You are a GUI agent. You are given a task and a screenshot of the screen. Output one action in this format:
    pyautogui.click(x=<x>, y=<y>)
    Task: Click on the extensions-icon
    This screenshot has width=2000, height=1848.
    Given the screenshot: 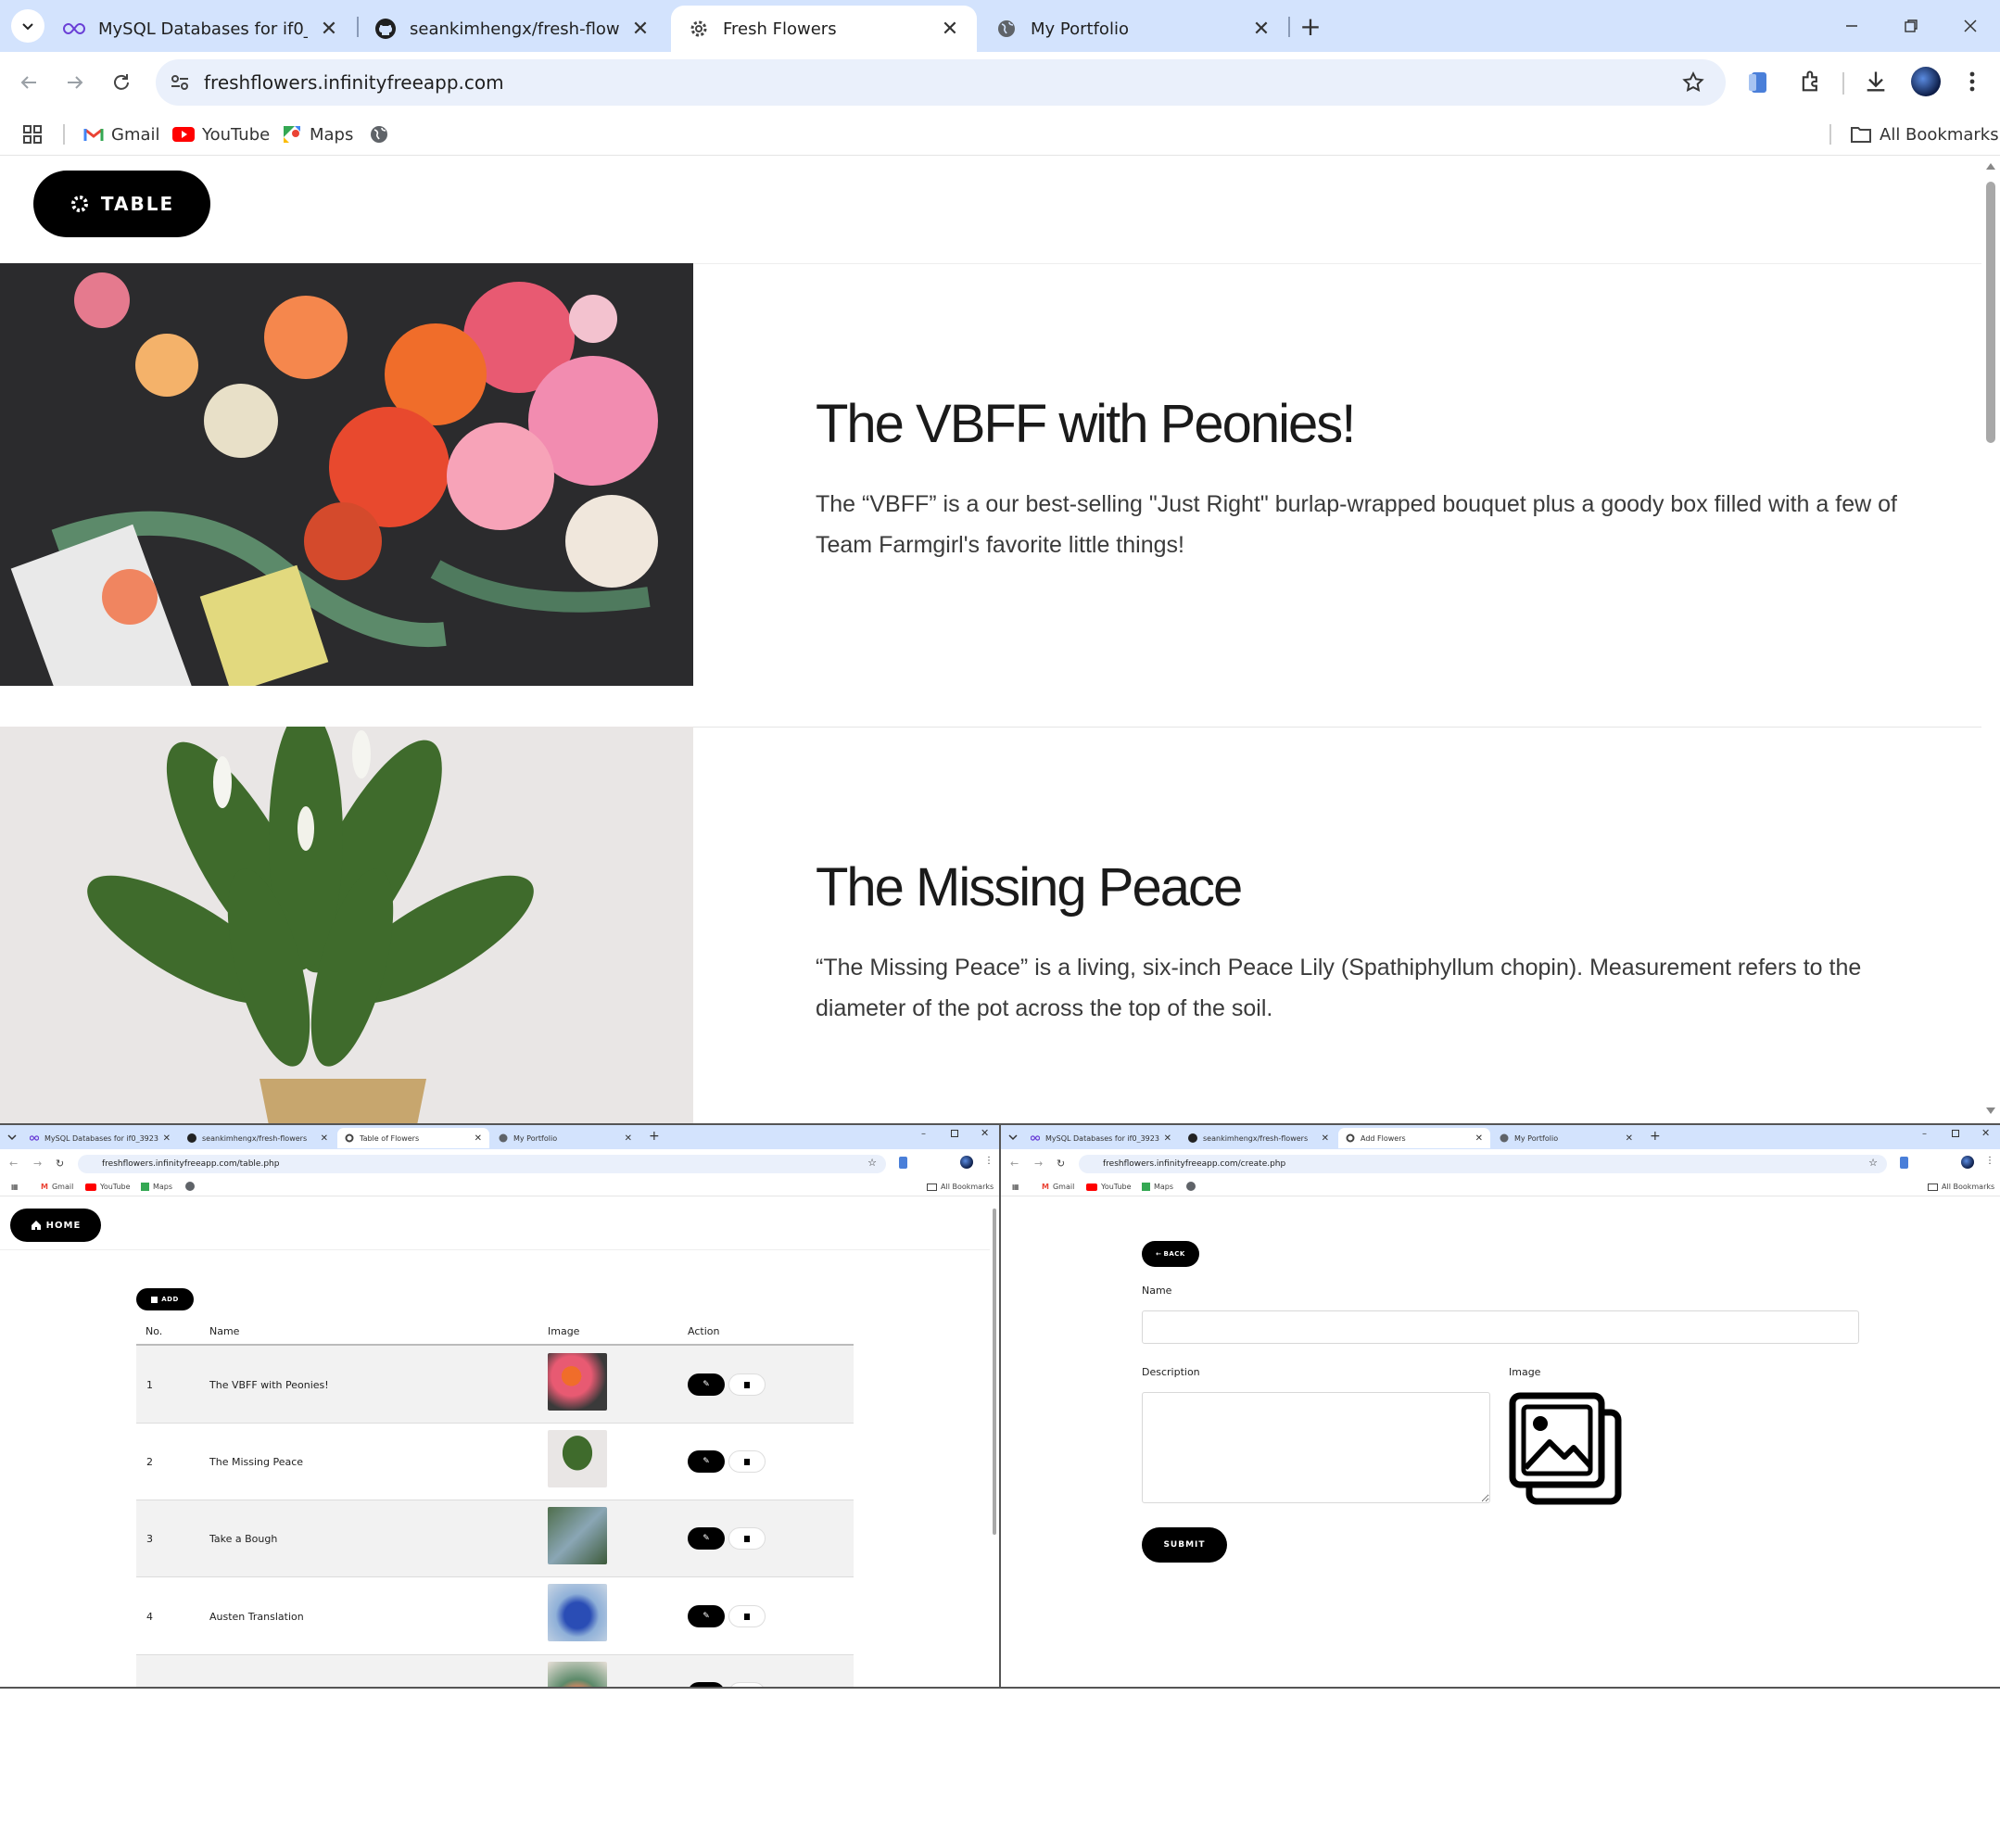 What is the action you would take?
    pyautogui.click(x=1811, y=82)
    